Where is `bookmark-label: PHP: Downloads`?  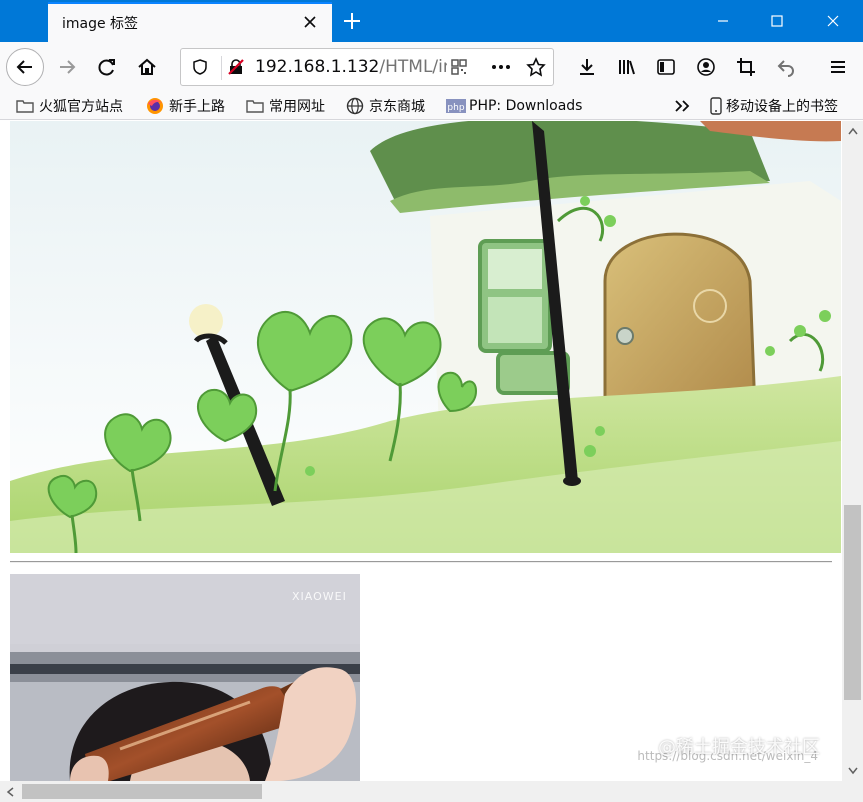
bookmark-label: PHP: Downloads is located at coordinates (526, 106).